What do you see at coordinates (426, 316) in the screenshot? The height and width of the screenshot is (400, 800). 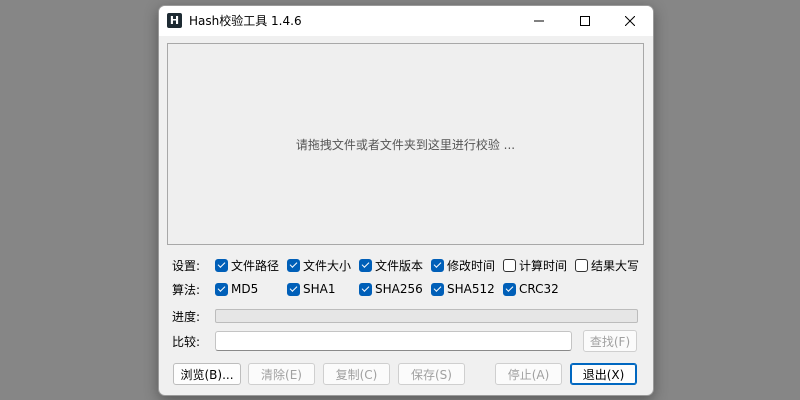 I see `progress-bar` at bounding box center [426, 316].